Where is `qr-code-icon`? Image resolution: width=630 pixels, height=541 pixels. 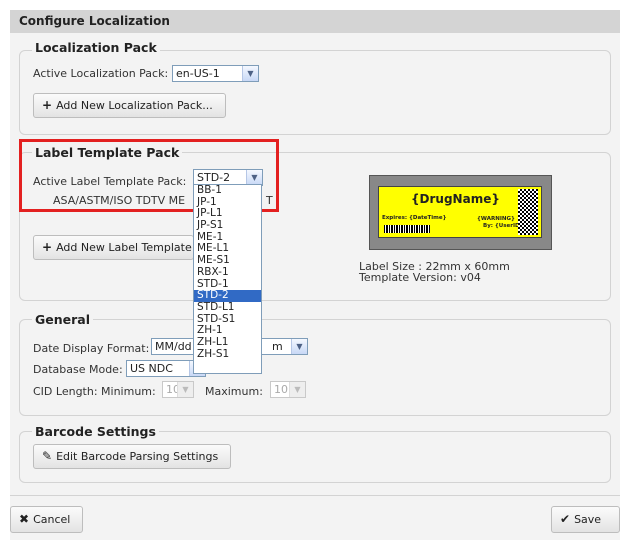 qr-code-icon is located at coordinates (528, 212).